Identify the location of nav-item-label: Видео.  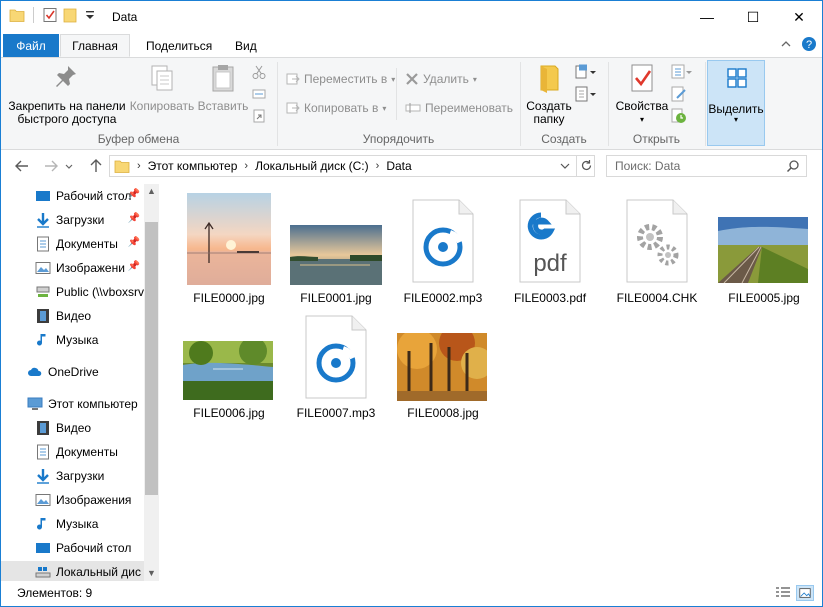
(74, 428).